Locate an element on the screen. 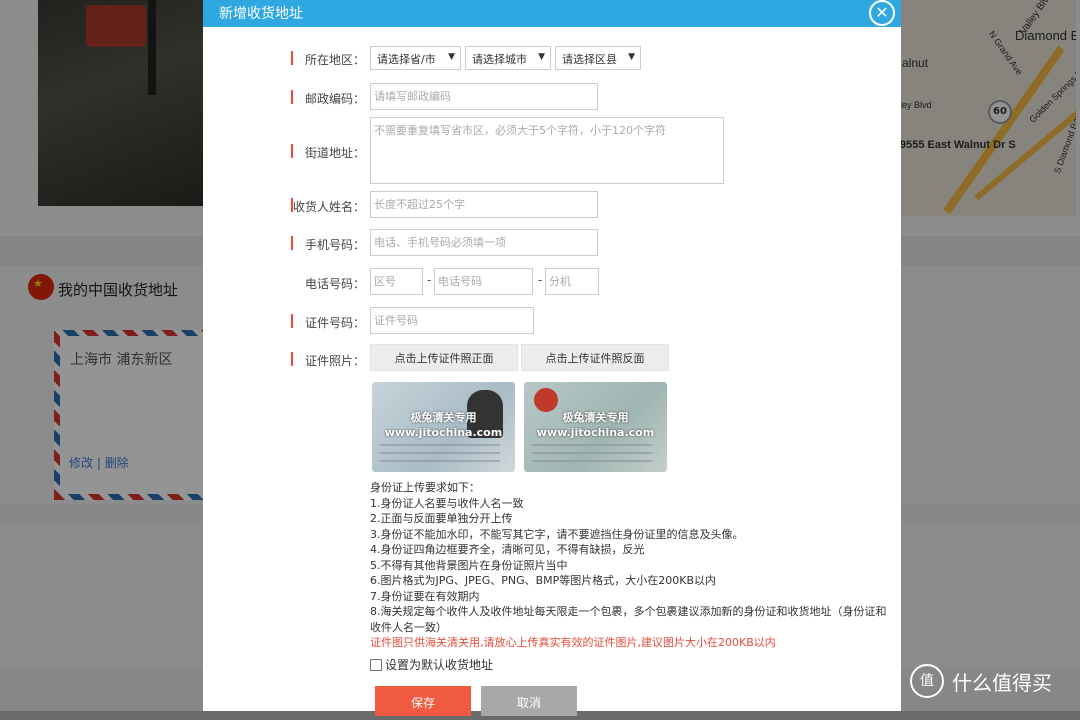 Image resolution: width=1080 pixels, height=720 pixels. region-label: 所在地区： is located at coordinates (334, 60).